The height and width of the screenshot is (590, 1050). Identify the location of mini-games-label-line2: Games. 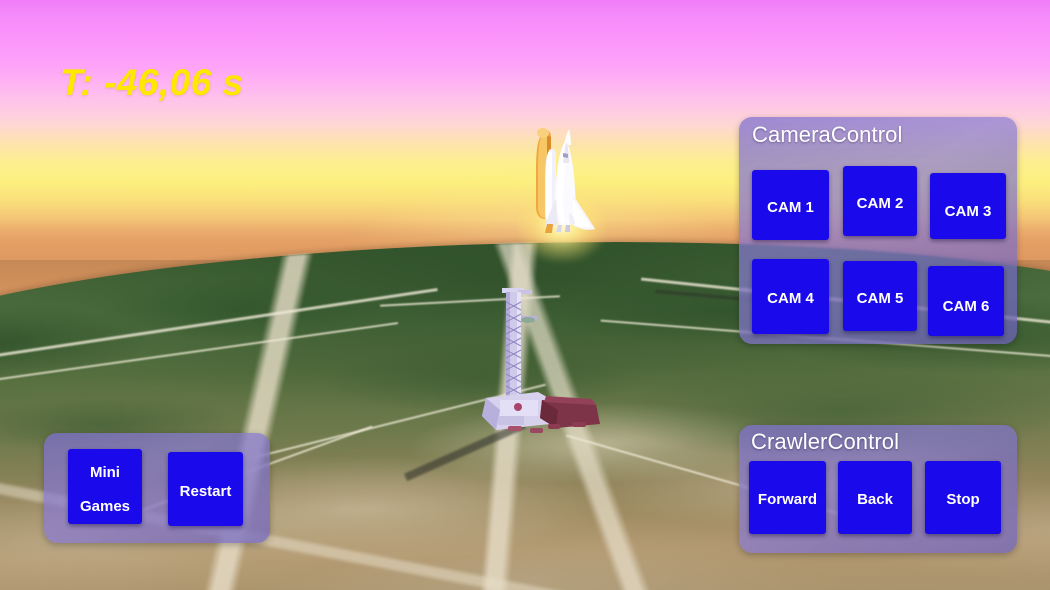
(105, 506).